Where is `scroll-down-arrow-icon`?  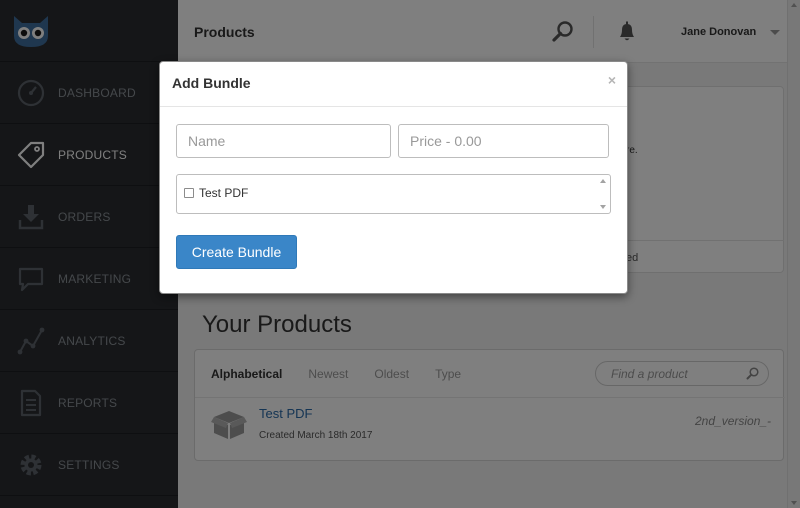
scroll-down-arrow-icon is located at coordinates (603, 207).